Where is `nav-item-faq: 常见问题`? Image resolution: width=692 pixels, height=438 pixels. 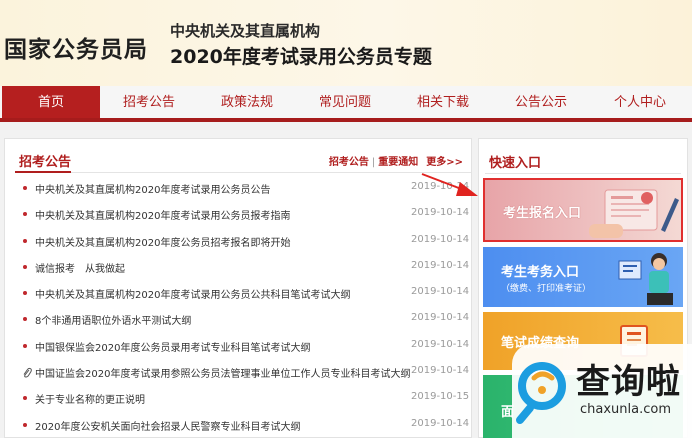
nav-item-faq: 常见问题 is located at coordinates (345, 102).